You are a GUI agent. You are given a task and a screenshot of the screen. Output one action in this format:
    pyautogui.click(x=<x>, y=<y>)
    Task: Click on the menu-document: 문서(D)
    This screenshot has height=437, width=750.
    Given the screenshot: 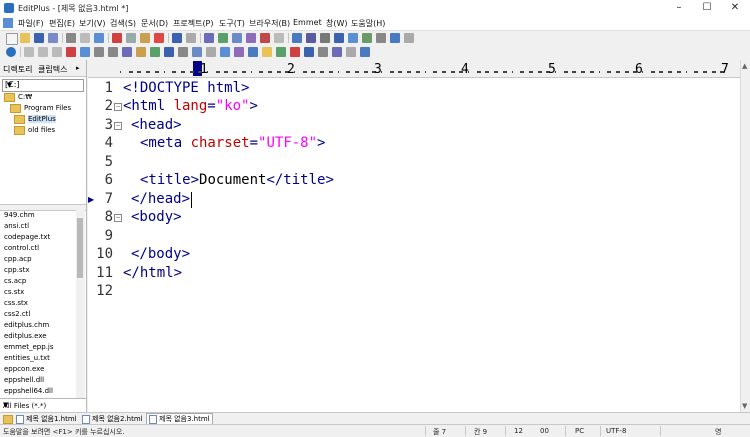 What is the action you would take?
    pyautogui.click(x=154, y=23)
    